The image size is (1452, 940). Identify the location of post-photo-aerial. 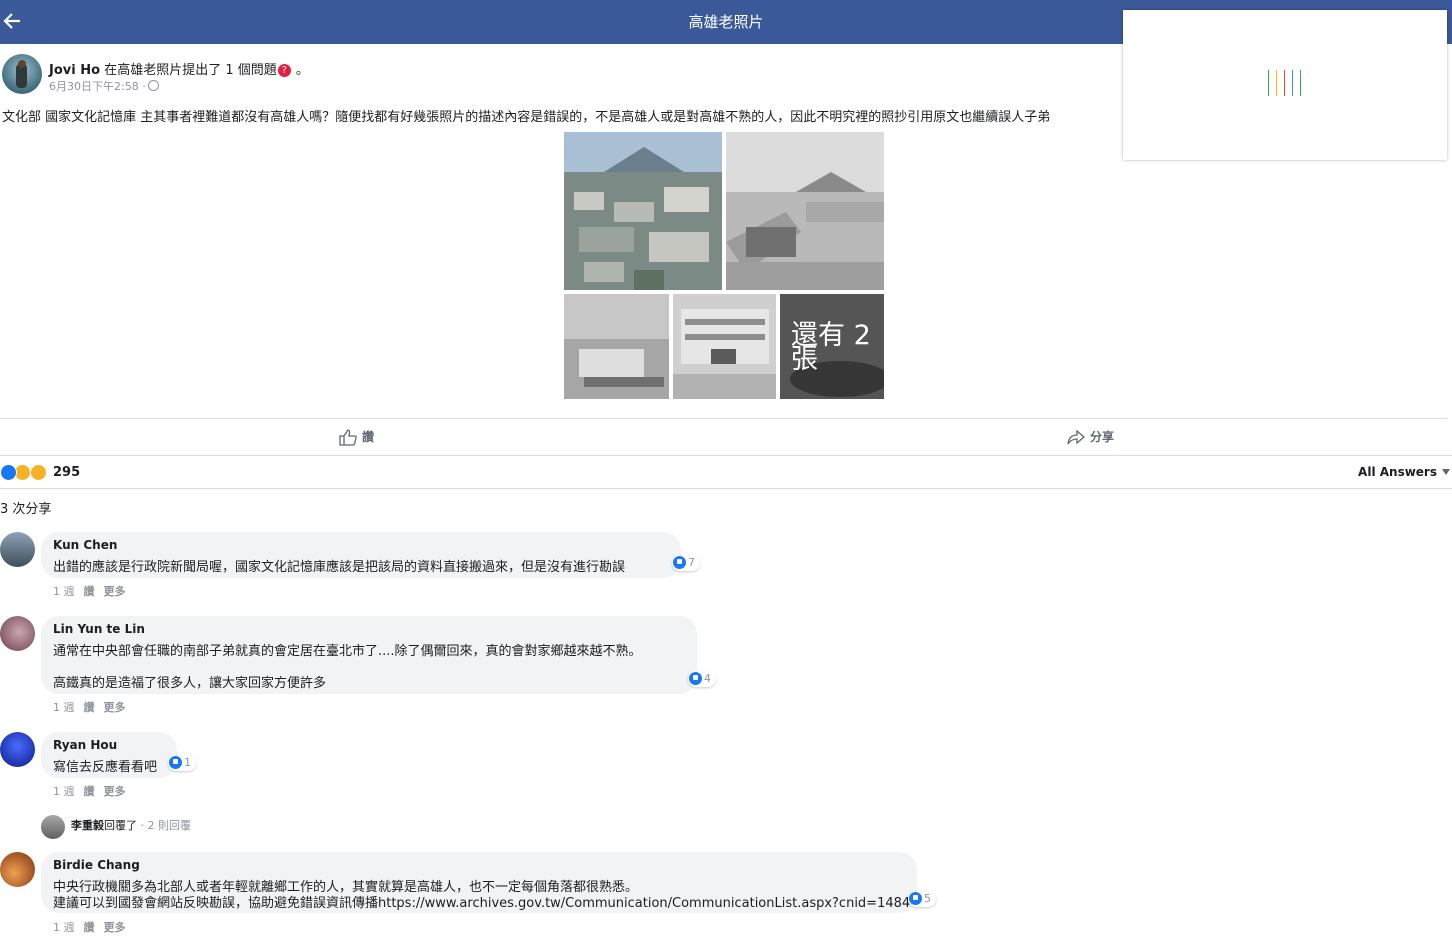
(643, 211).